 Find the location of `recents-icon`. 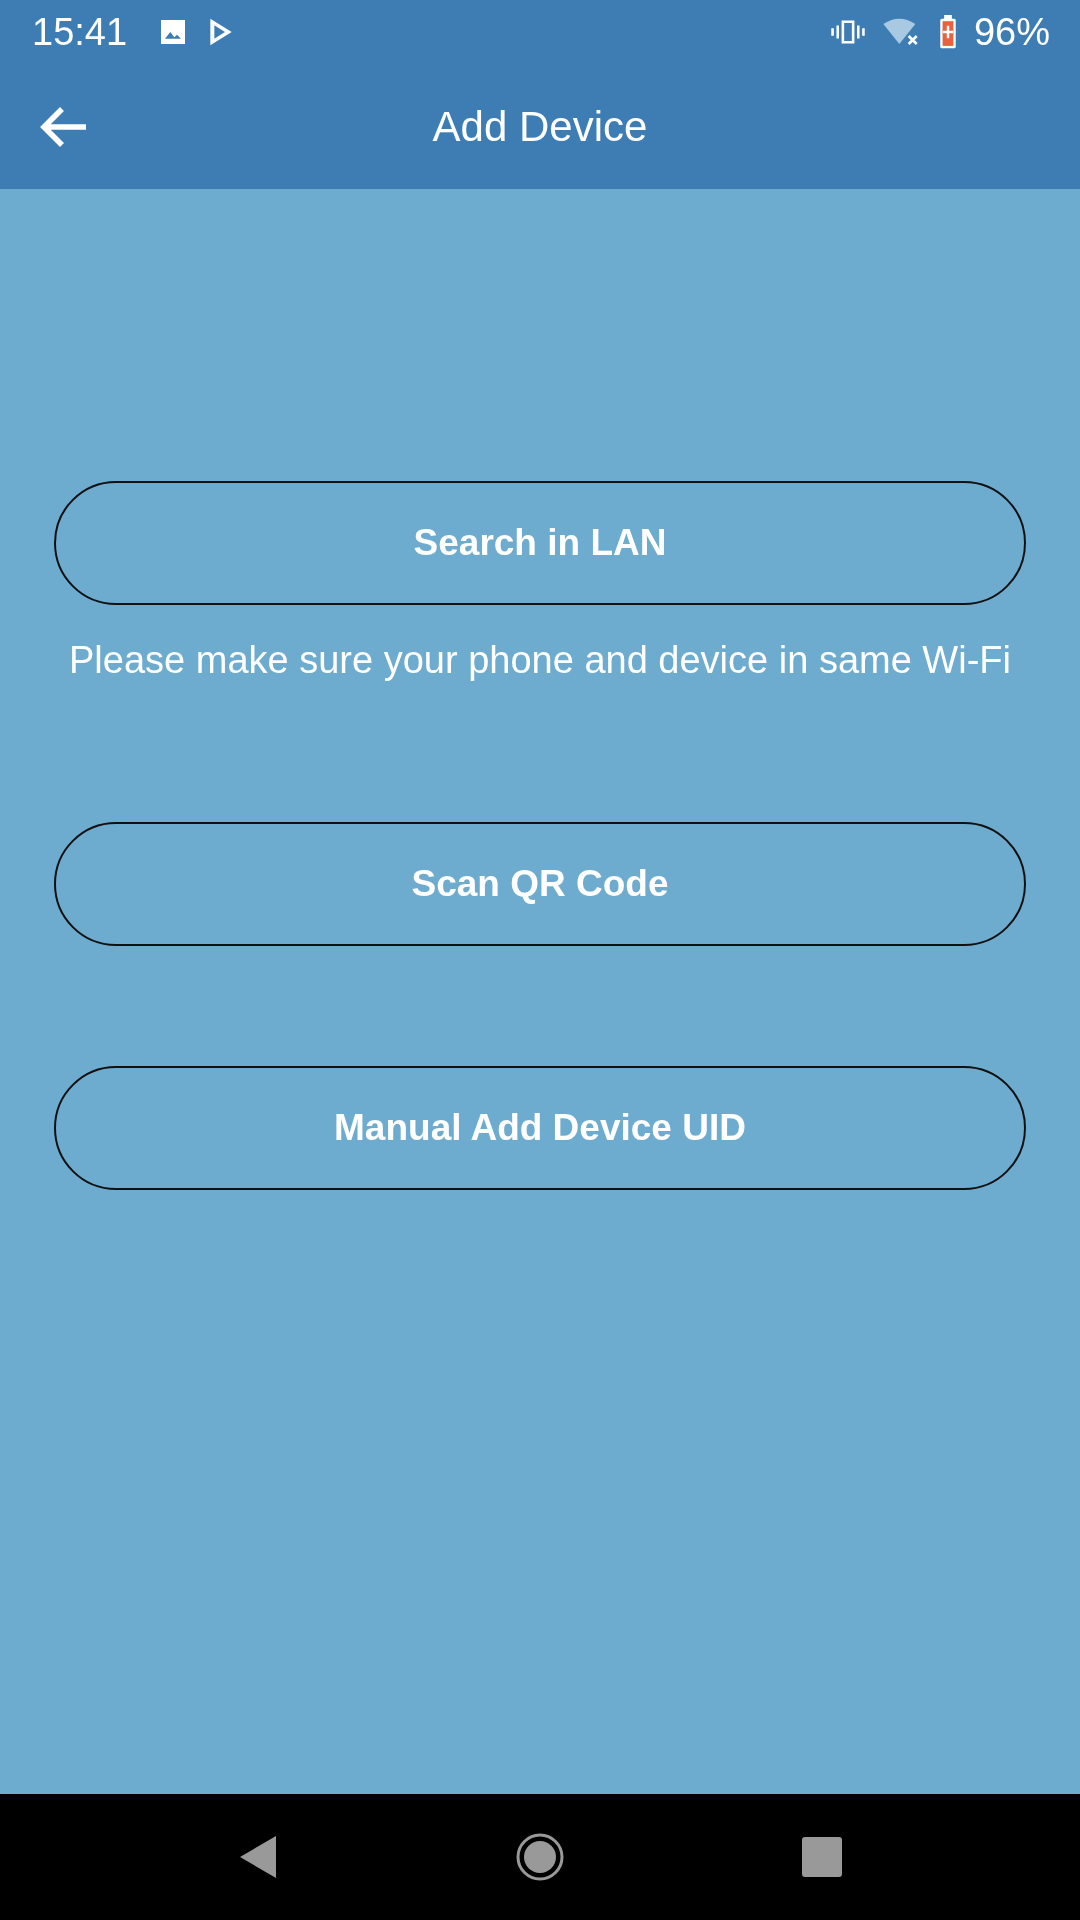

recents-icon is located at coordinates (821, 1857).